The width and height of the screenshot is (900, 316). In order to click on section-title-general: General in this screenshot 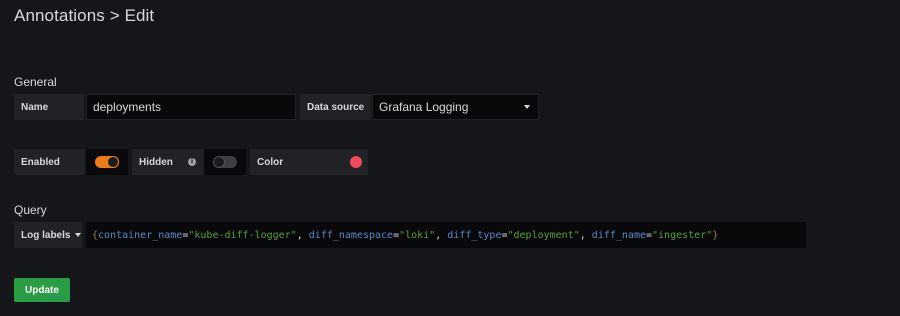, I will do `click(35, 82)`.